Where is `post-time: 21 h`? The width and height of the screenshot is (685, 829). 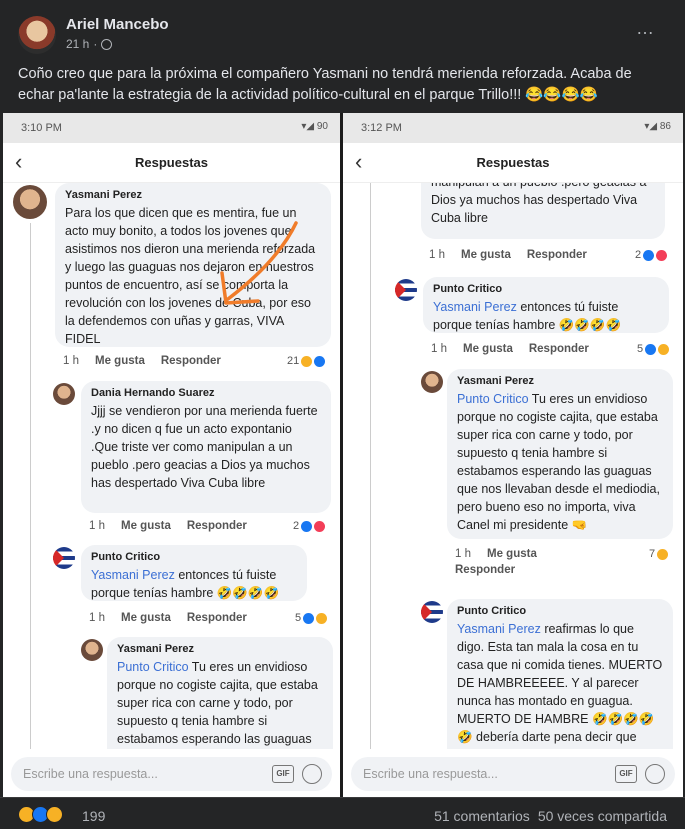 post-time: 21 h is located at coordinates (77, 44).